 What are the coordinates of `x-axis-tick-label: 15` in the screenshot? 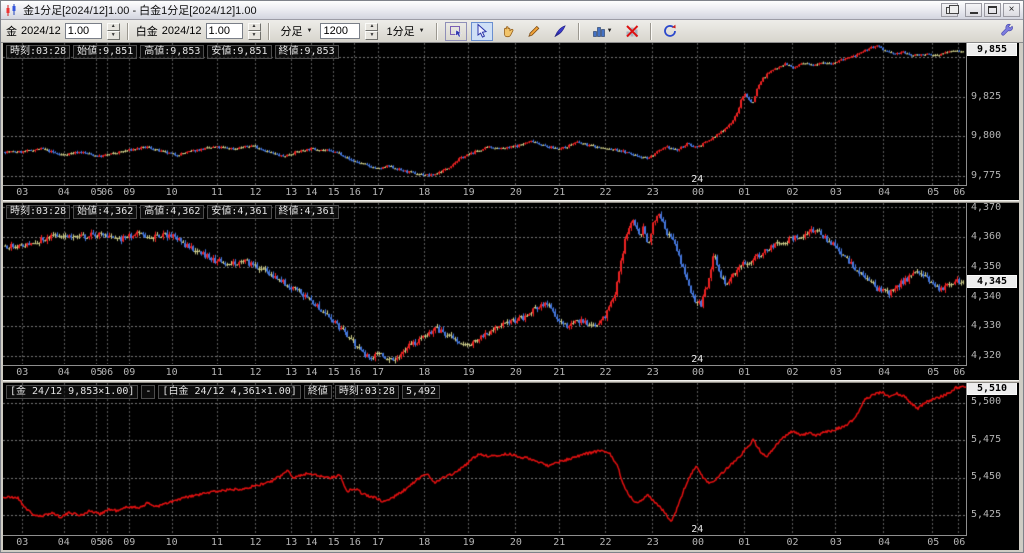 It's located at (333, 542).